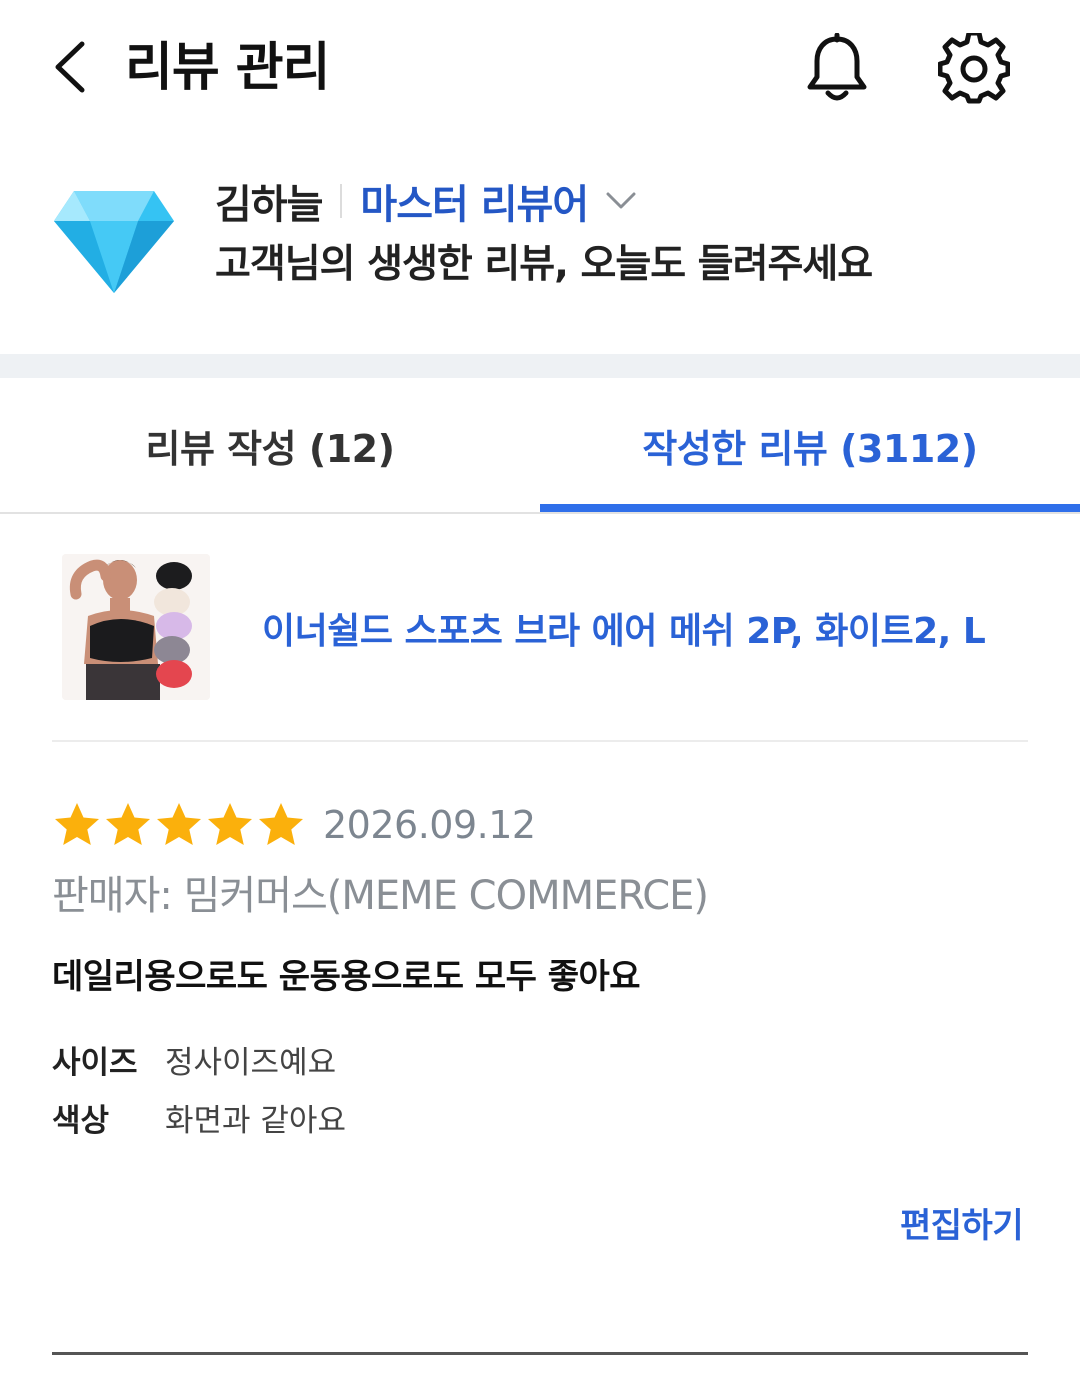 This screenshot has width=1080, height=1374. I want to click on product-row: 이너쉴드 스포츠 브라 에어 메쉬 2P, 화이트2, L, so click(540, 641).